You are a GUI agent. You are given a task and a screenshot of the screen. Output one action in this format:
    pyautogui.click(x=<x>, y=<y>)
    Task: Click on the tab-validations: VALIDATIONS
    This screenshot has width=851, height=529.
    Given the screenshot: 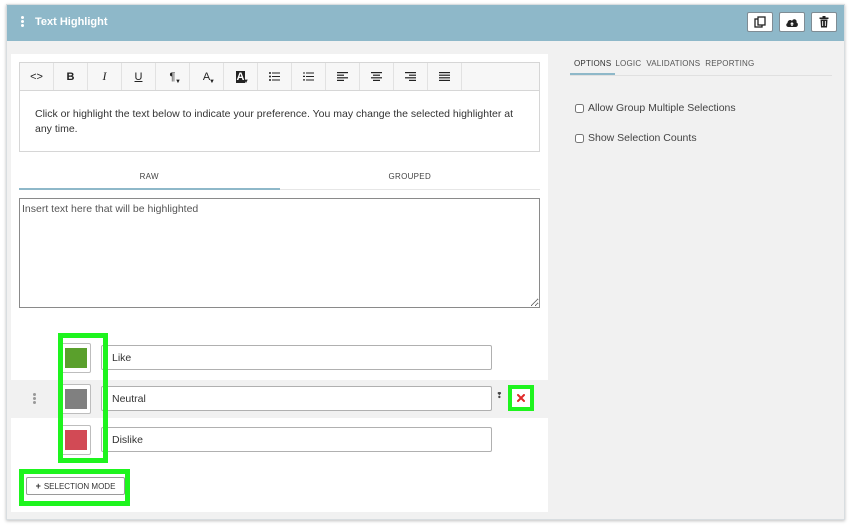 What is the action you would take?
    pyautogui.click(x=675, y=66)
    